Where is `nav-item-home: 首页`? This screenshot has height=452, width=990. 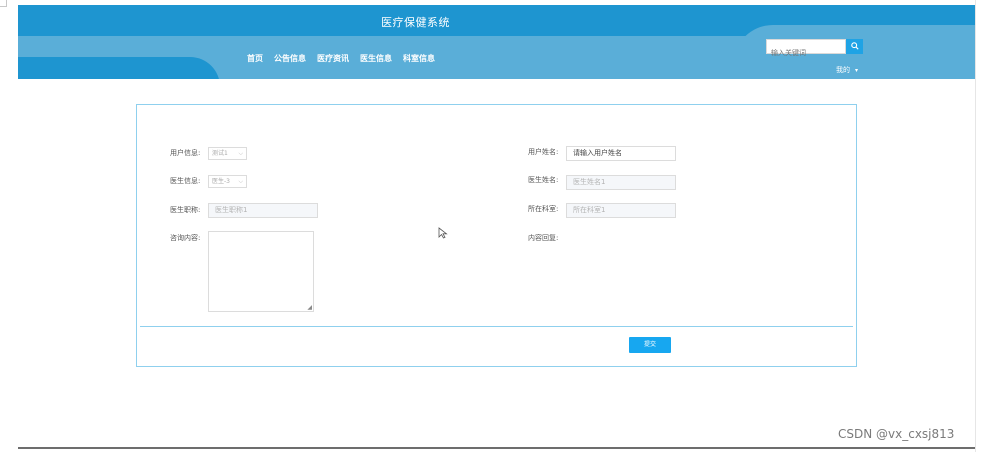 nav-item-home: 首页 is located at coordinates (255, 58).